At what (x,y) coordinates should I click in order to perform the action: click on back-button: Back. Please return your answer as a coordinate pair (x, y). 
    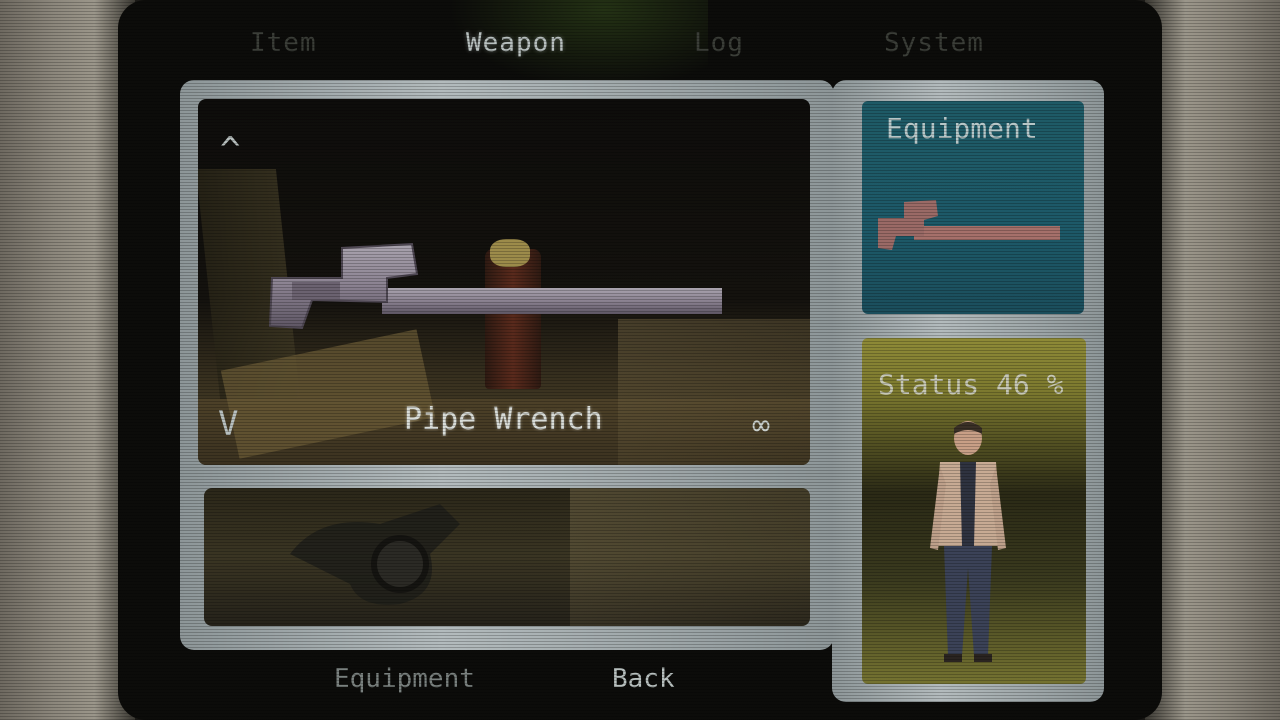
    Looking at the image, I should click on (643, 679).